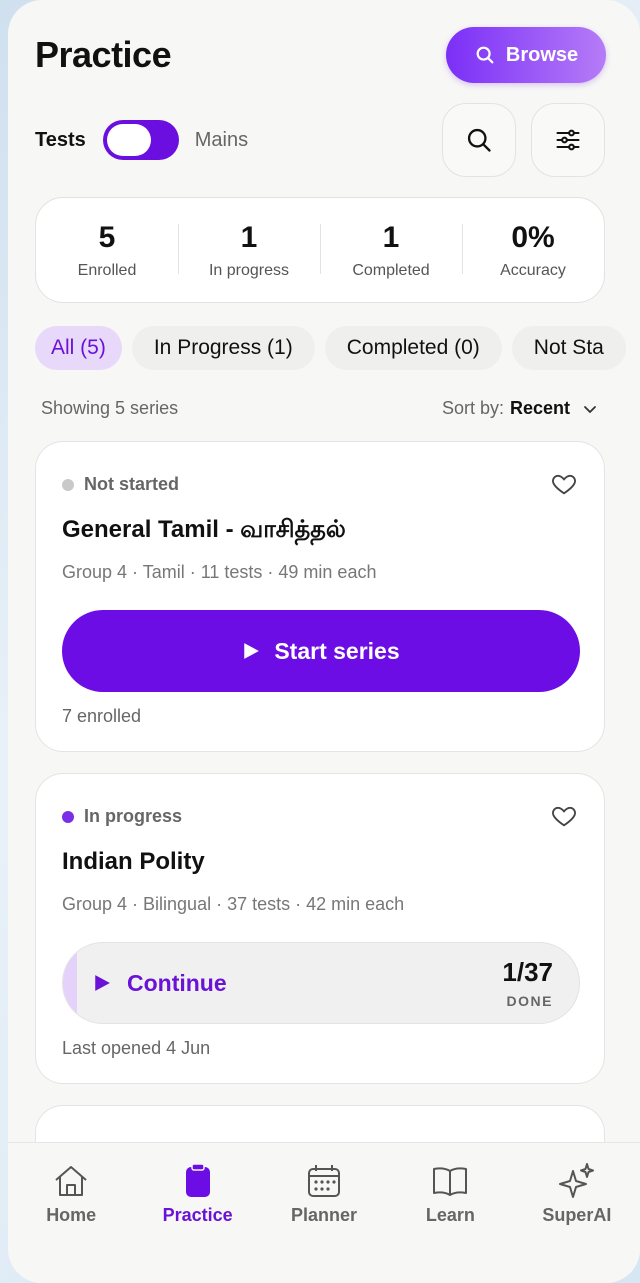  I want to click on bottom-navigation: Home Practice Planner Learn SuperAI, so click(324, 1212).